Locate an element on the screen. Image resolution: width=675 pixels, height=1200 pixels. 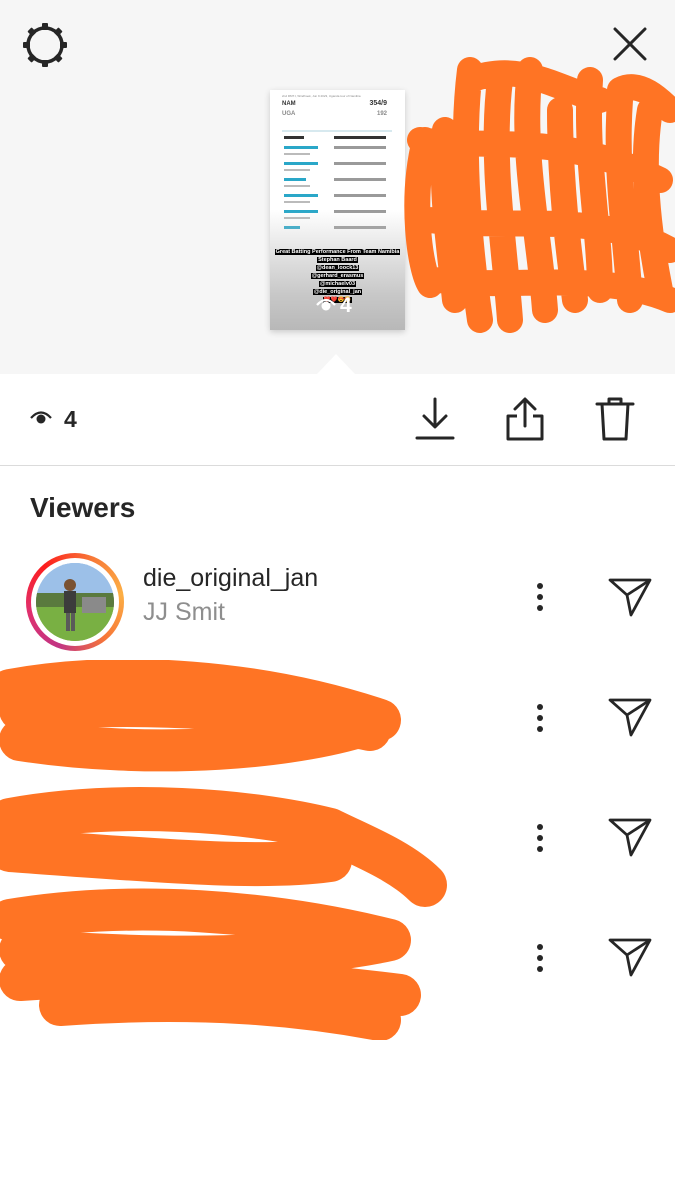
gear-icon is located at coordinates (45, 47).